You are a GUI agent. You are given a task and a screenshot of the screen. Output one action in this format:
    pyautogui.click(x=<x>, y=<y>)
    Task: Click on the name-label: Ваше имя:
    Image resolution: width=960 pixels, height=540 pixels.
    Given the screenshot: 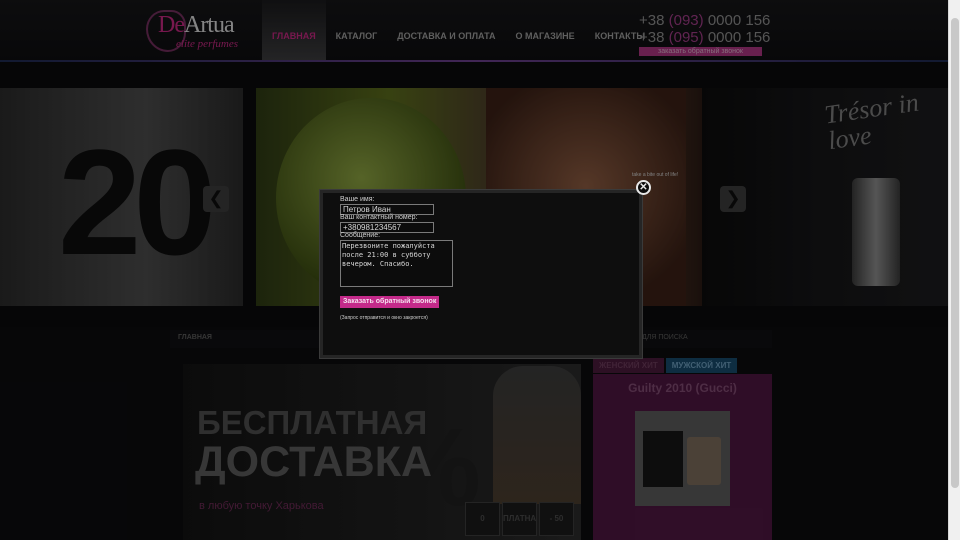 What is the action you would take?
    pyautogui.click(x=357, y=199)
    